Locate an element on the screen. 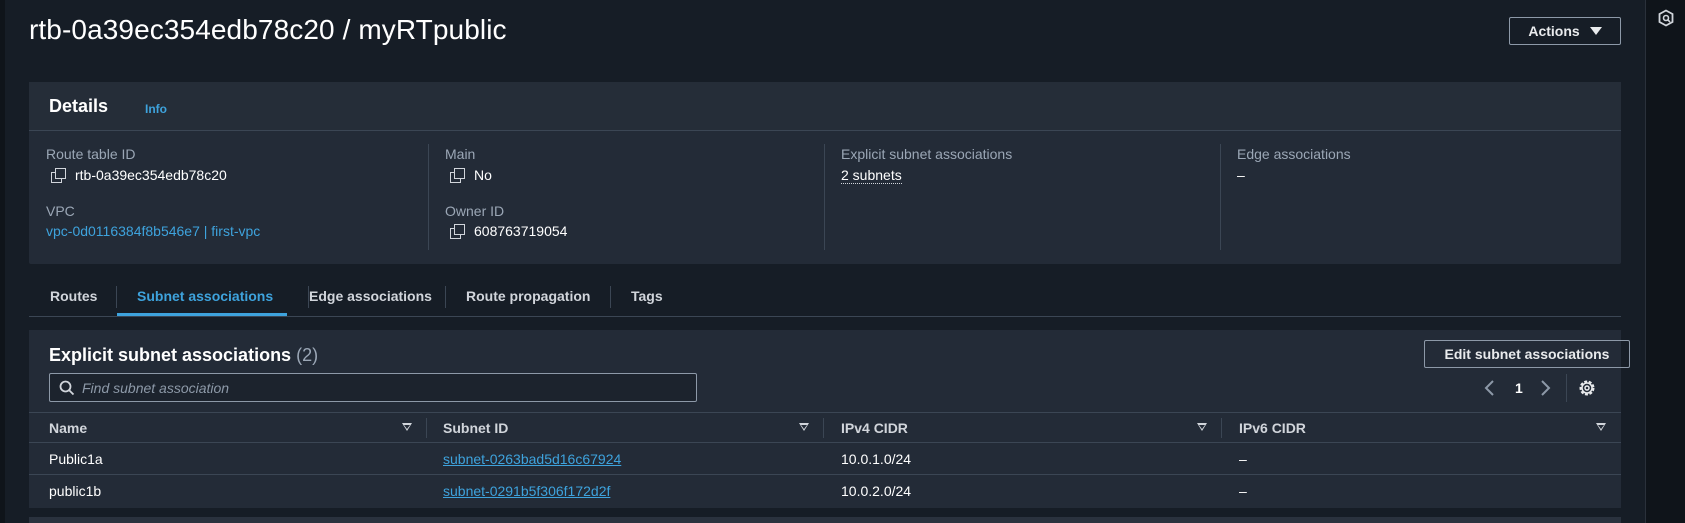  actions-label: Actions is located at coordinates (1554, 31).